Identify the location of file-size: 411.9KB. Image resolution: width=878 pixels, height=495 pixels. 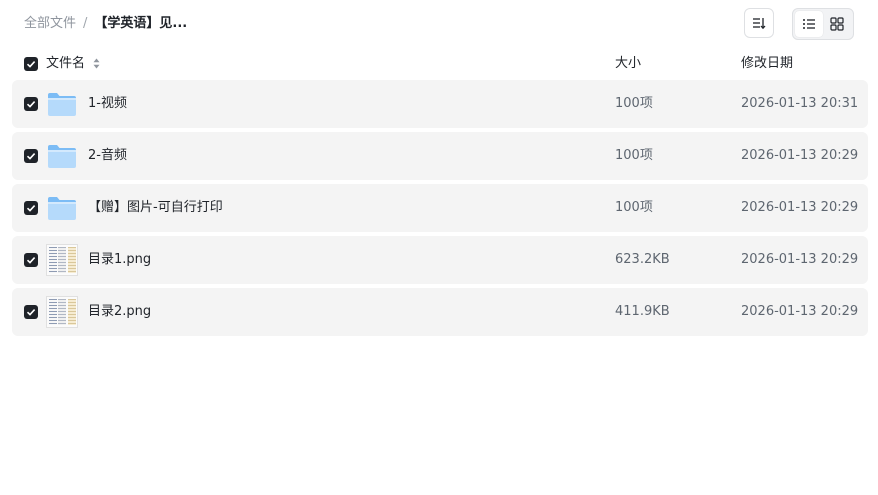
(642, 311).